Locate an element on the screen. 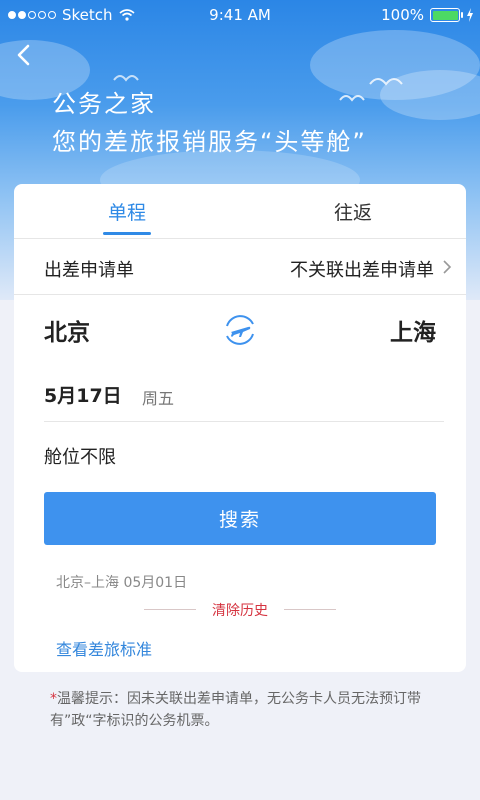  page-subtitle: 您的差旅报销服务“头等舱” is located at coordinates (209, 142).